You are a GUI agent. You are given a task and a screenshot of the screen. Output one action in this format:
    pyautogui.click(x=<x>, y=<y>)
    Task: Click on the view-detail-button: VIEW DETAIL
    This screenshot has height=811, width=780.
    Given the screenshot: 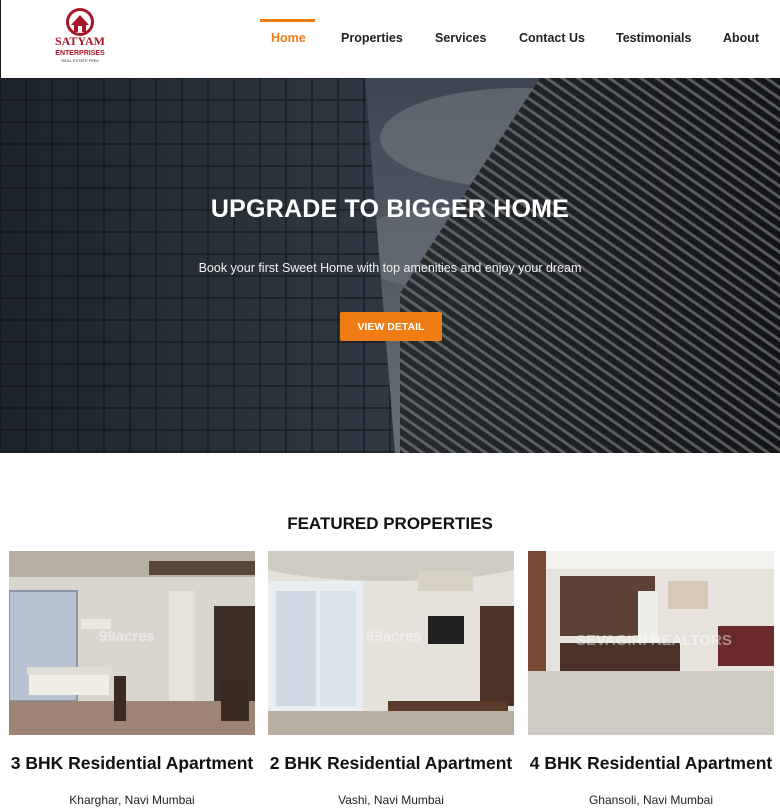 What is the action you would take?
    pyautogui.click(x=391, y=326)
    